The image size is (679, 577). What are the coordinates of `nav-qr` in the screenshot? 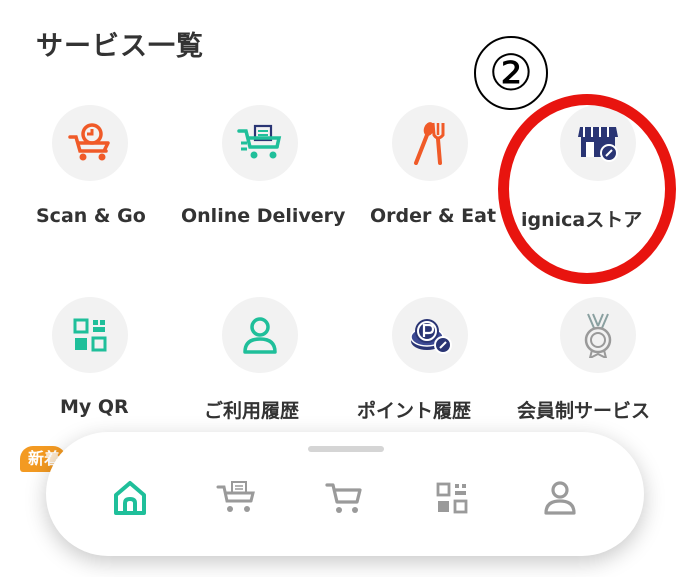 It's located at (452, 498).